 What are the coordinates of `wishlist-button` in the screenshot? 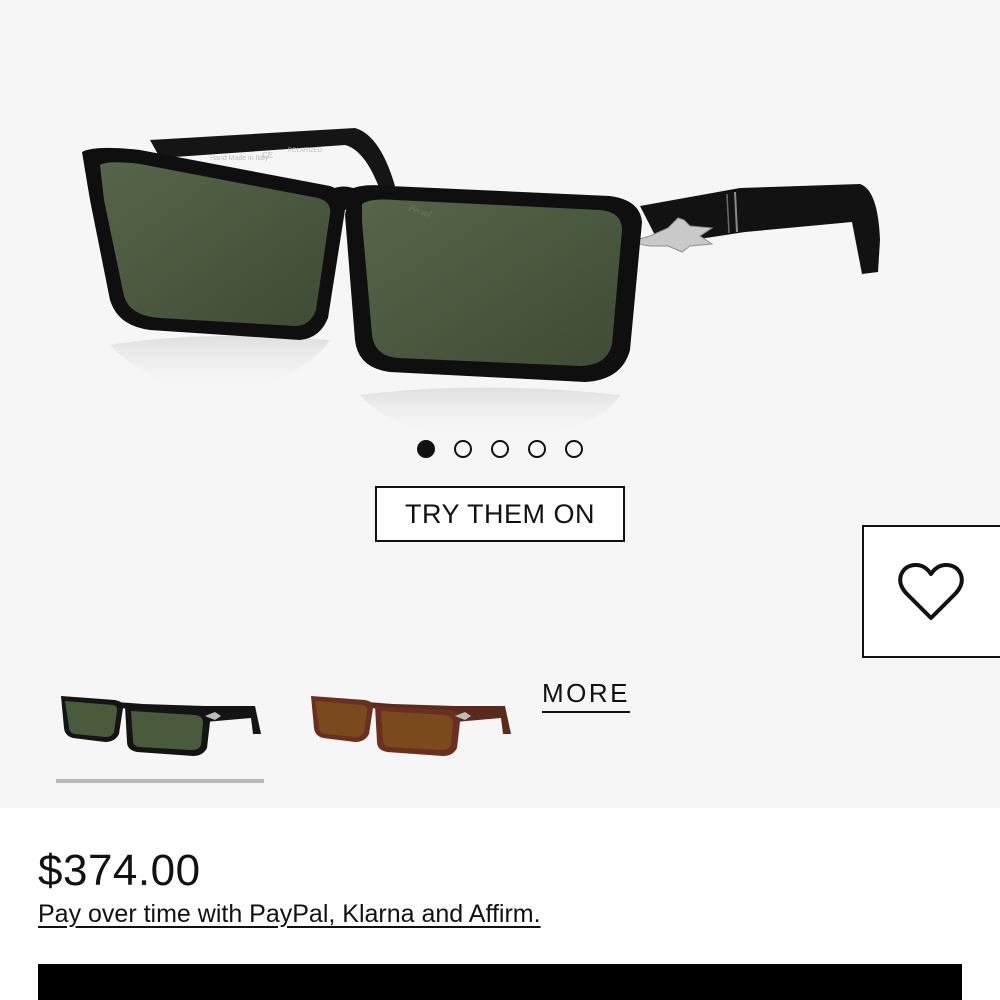 It's located at (931, 591).